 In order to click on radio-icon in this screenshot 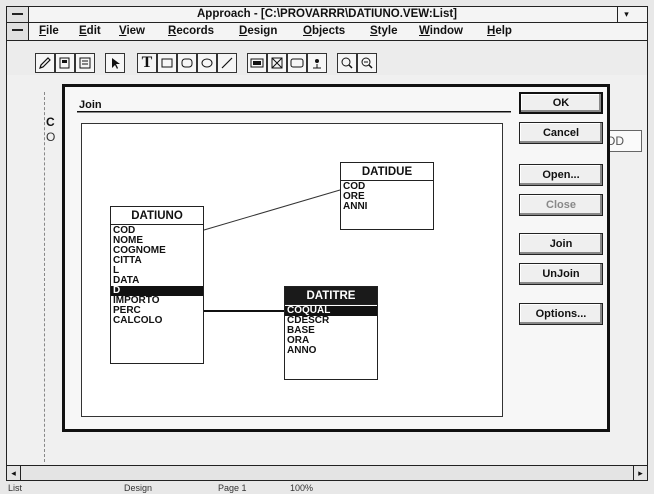, I will do `click(317, 63)`.